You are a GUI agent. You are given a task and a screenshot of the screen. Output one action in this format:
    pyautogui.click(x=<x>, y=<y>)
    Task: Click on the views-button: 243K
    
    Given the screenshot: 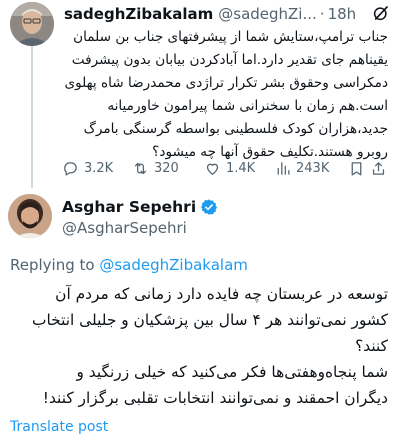 What is the action you would take?
    pyautogui.click(x=311, y=168)
    